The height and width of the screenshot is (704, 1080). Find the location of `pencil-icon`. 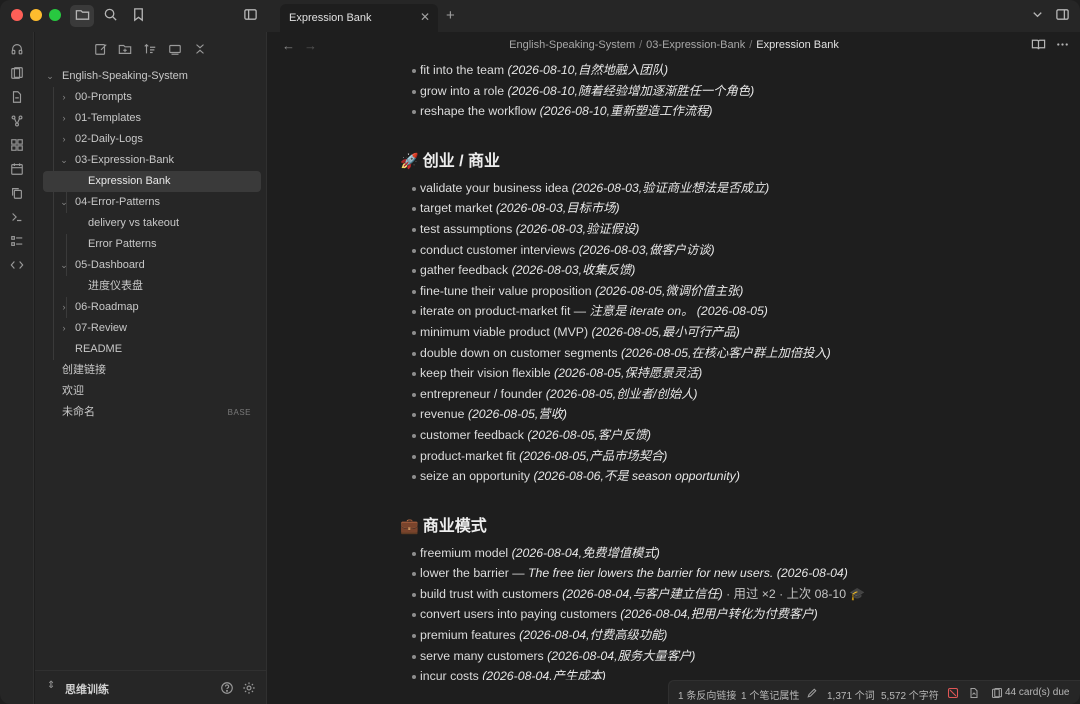

pencil-icon is located at coordinates (811, 692).